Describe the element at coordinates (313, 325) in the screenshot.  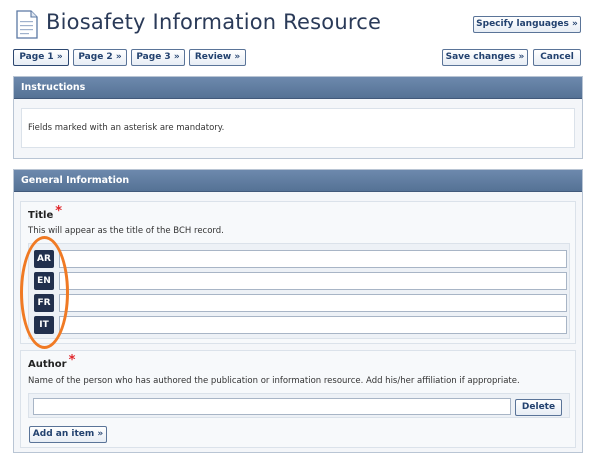
I see `title-input-it` at that location.